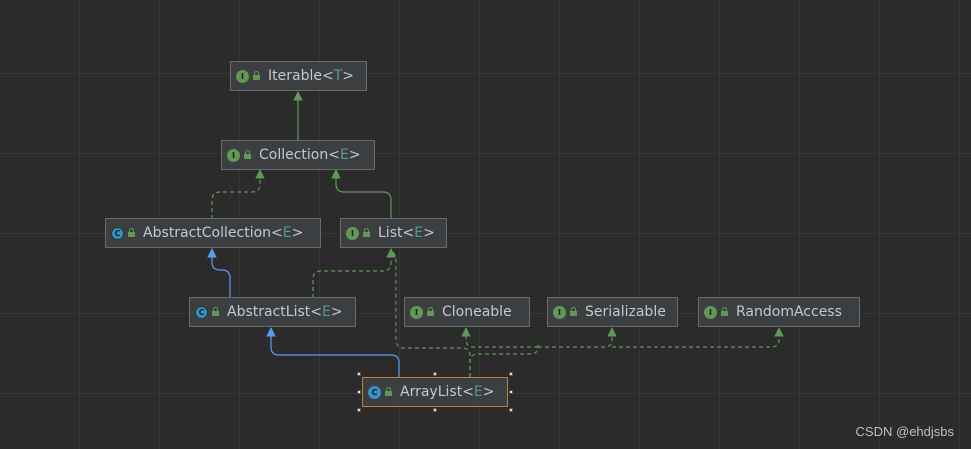  Describe the element at coordinates (499, 337) in the screenshot. I see `edge-arraylist-cloneable` at that location.